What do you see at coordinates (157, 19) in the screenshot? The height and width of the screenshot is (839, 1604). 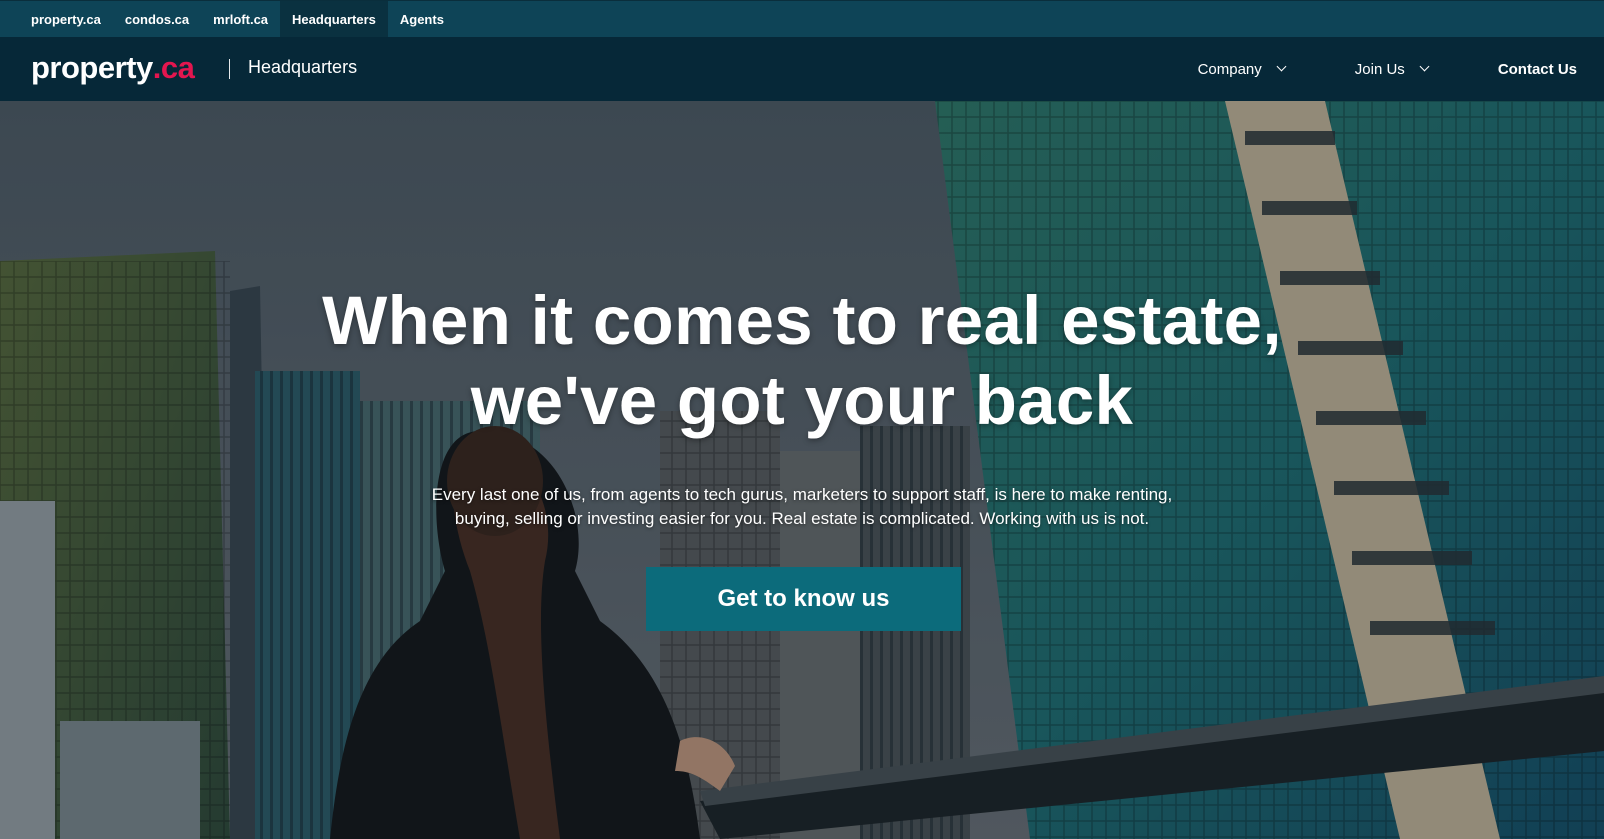 I see `network-link-condos: condos.ca` at bounding box center [157, 19].